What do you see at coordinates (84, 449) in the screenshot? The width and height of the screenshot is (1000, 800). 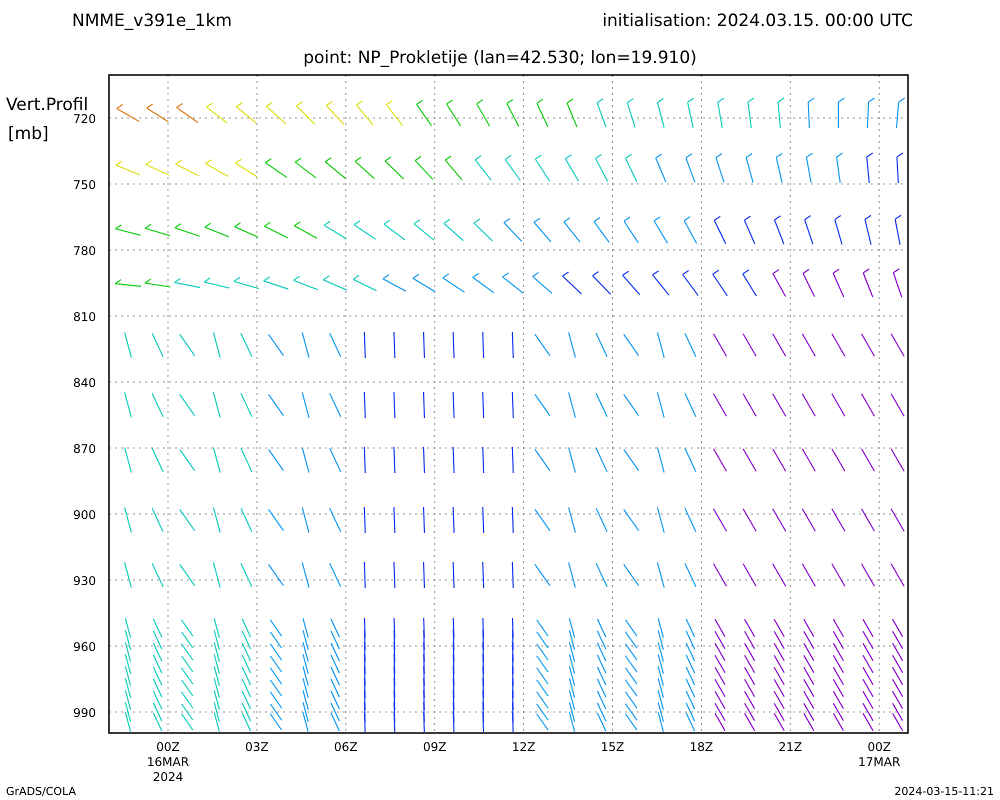 I see `y-tick-label: 870` at bounding box center [84, 449].